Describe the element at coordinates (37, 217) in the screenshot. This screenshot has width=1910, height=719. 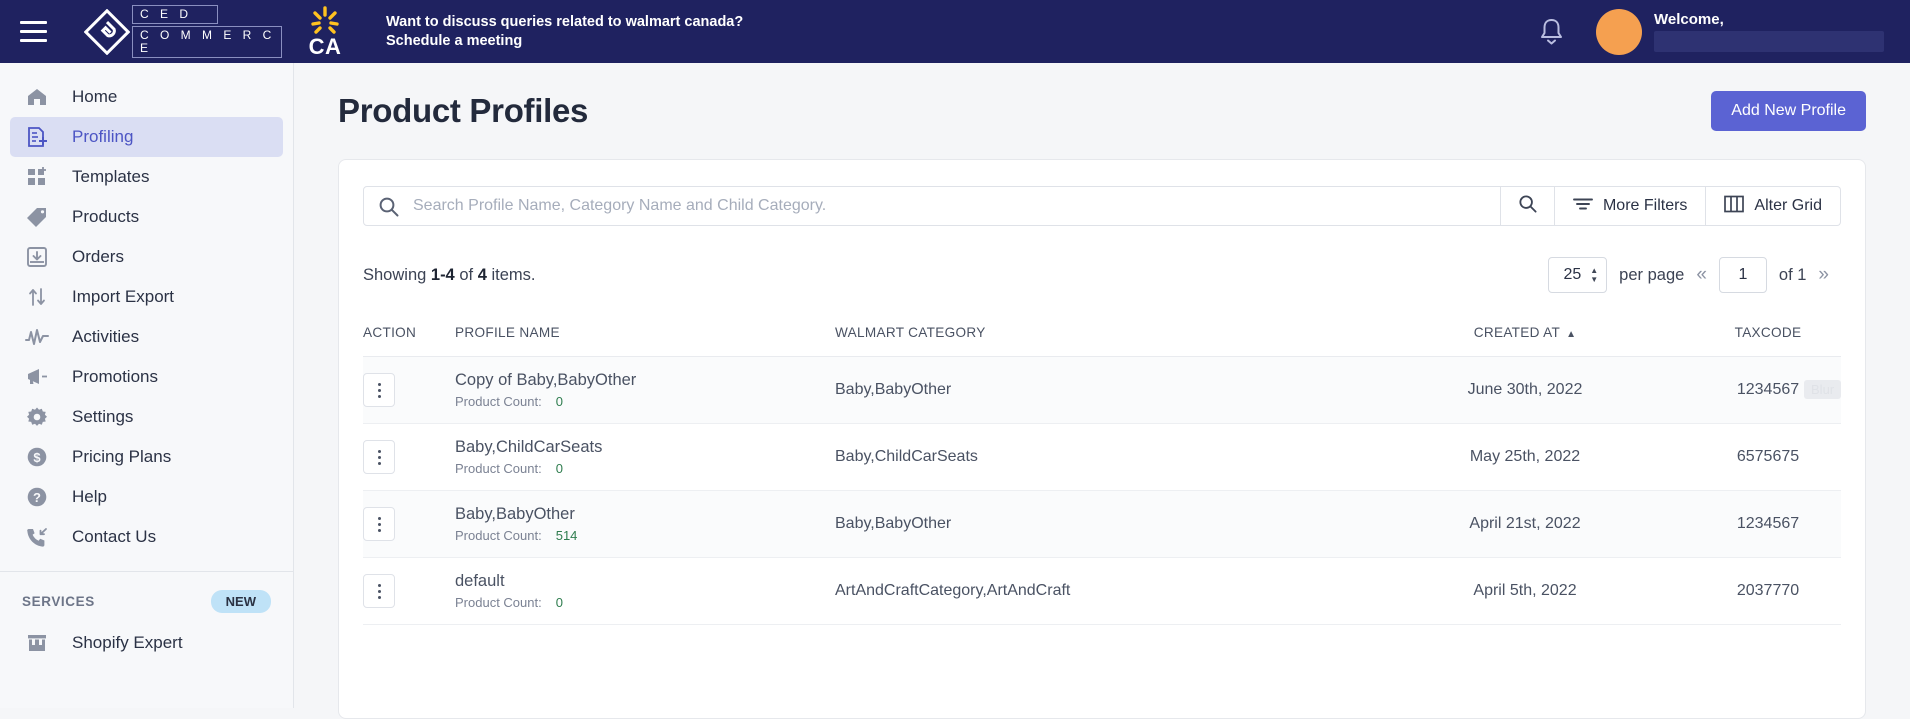
I see `tag-icon` at that location.